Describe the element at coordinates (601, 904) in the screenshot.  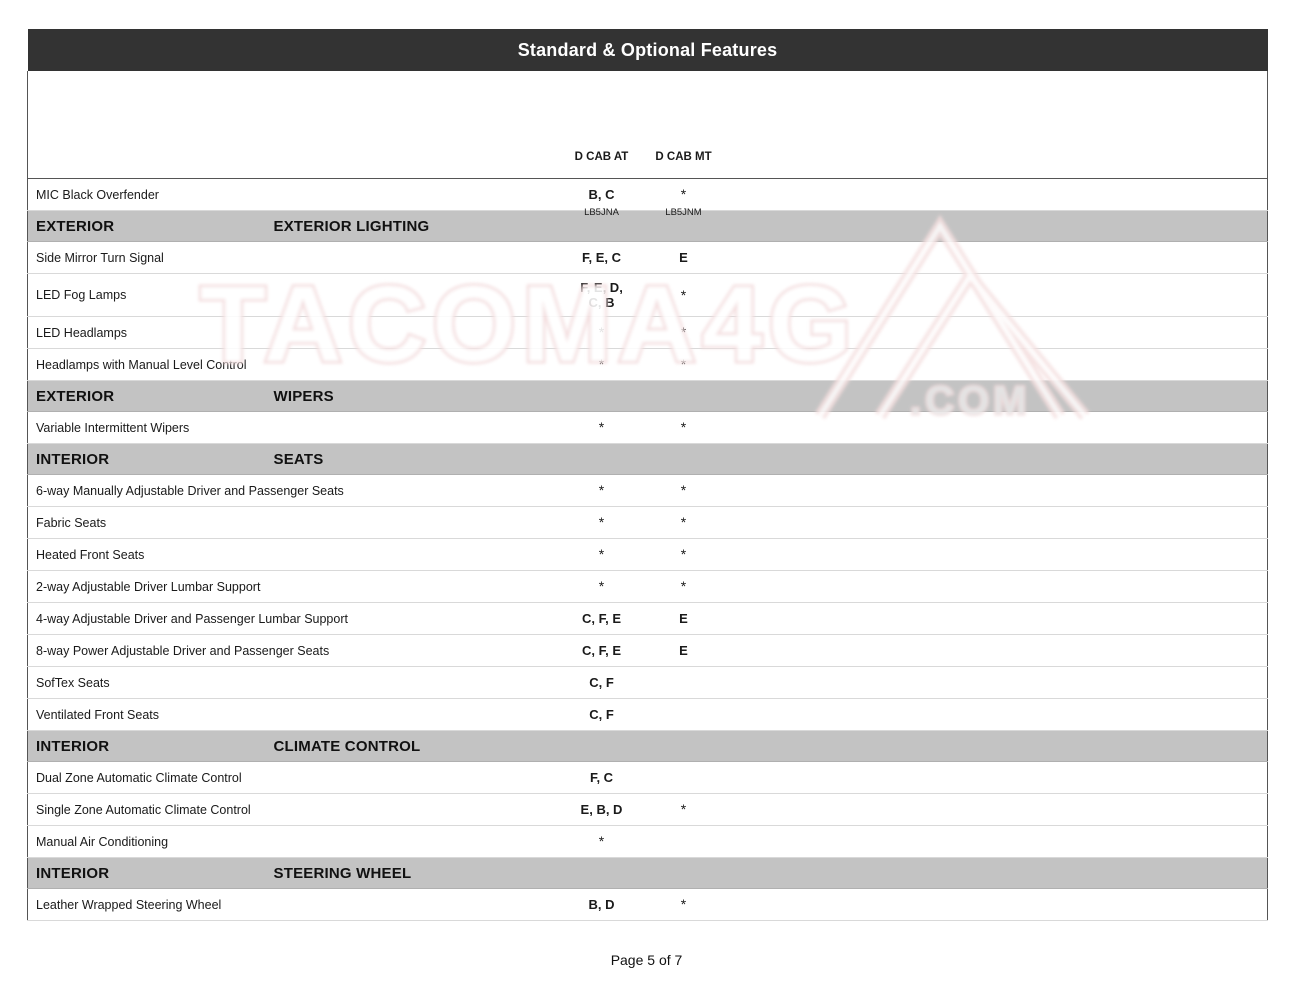
I see `feature-value-dcabat: B, D` at that location.